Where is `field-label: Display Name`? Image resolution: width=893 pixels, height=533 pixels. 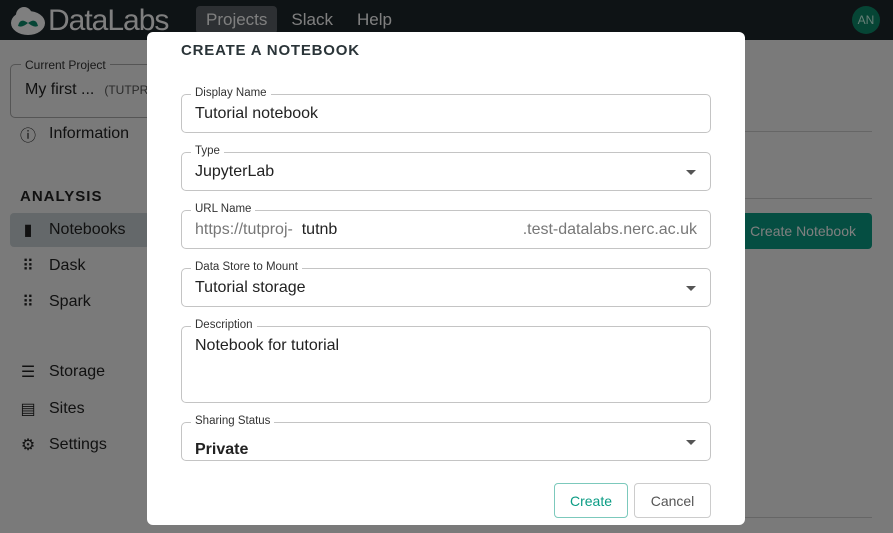
field-label: Display Name is located at coordinates (231, 93).